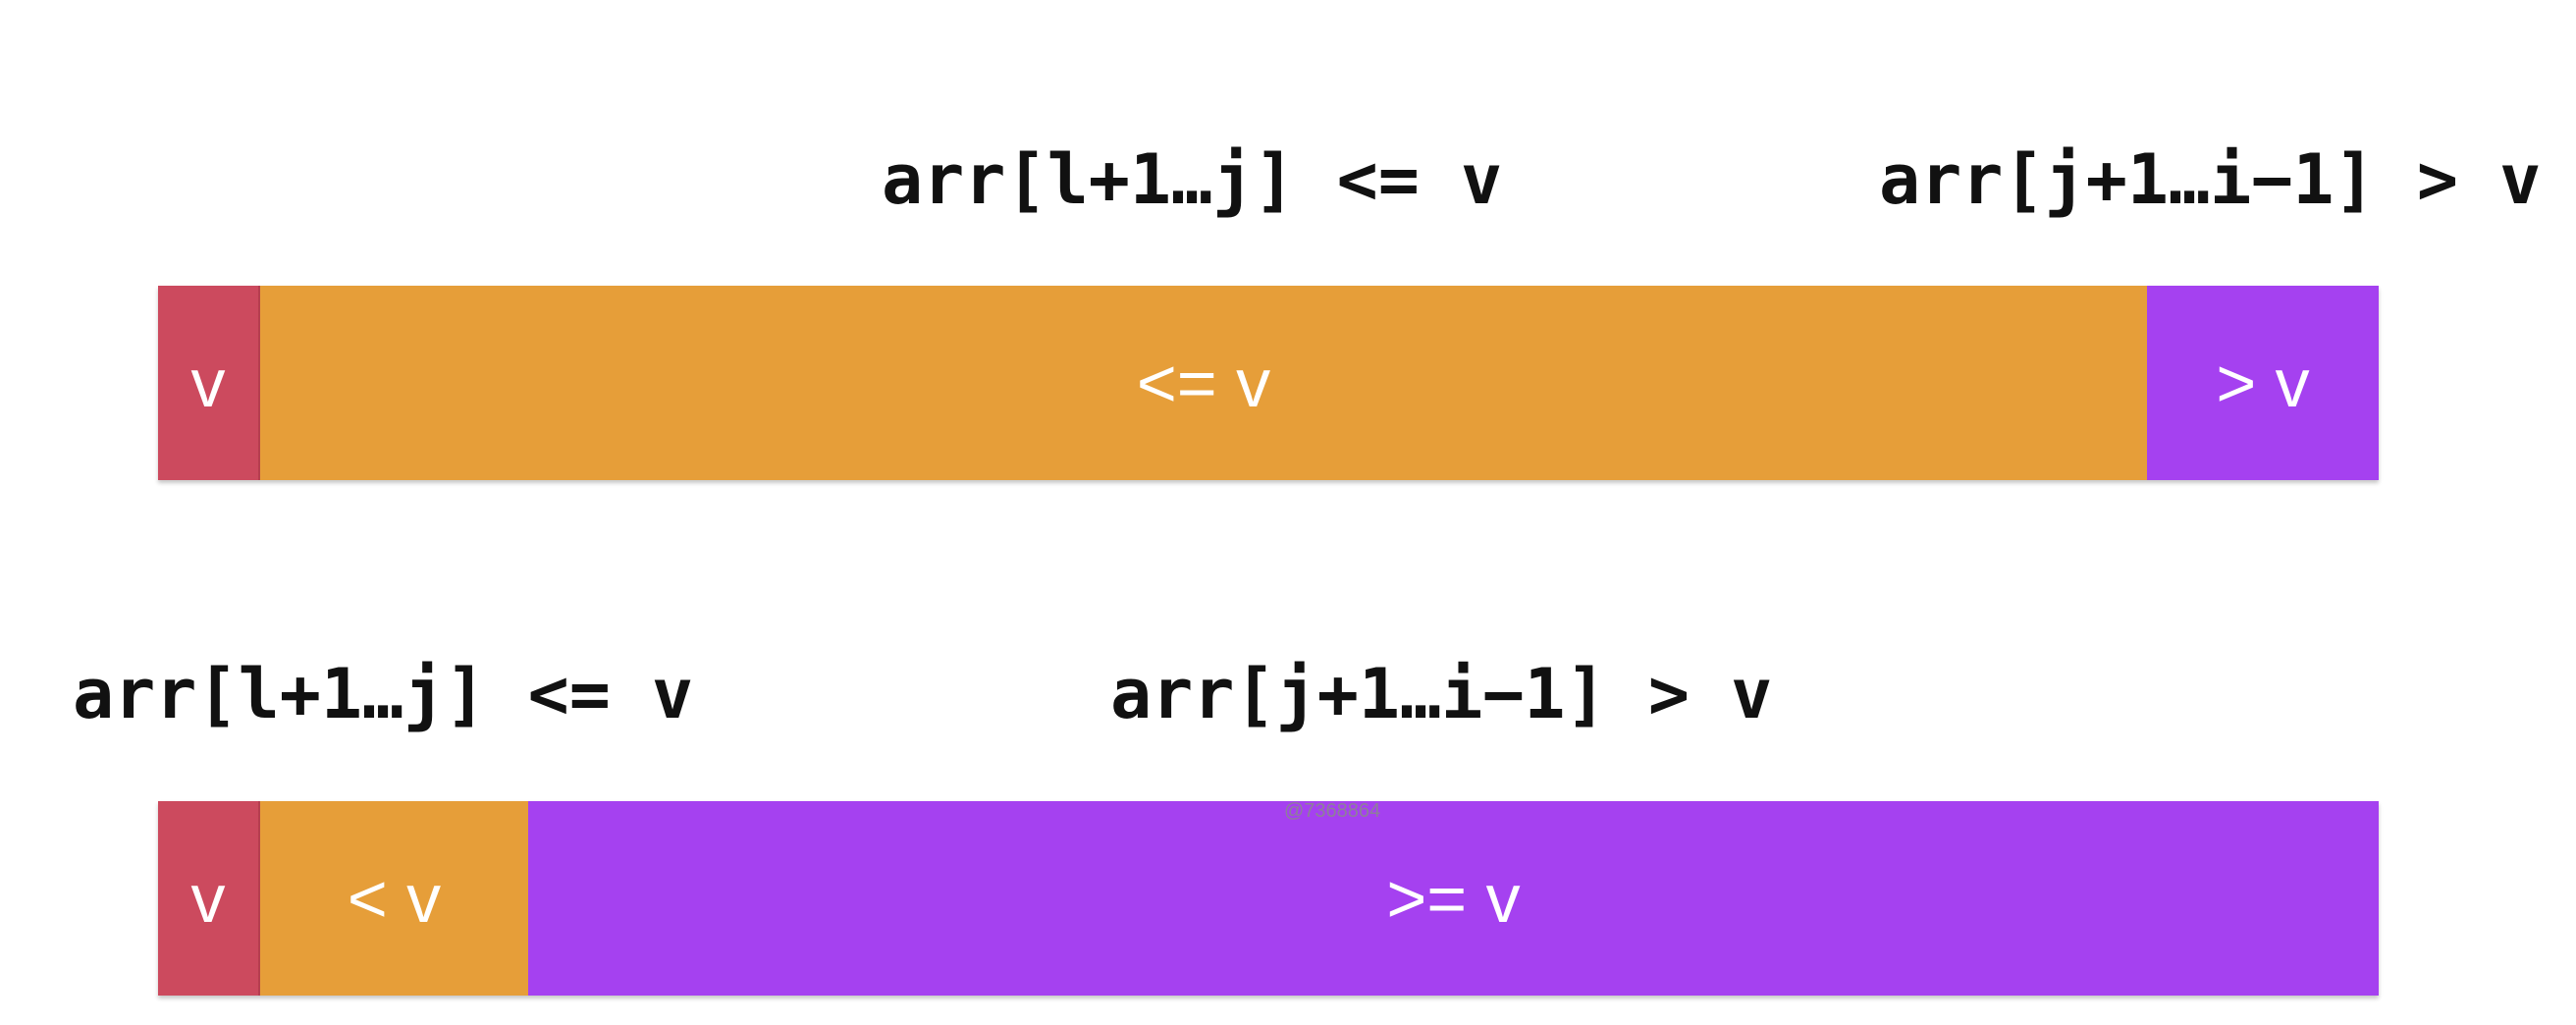 The height and width of the screenshot is (1025, 2576). What do you see at coordinates (1192, 179) in the screenshot?
I see `top-left-range-label: arr[l+1…j] <= v` at bounding box center [1192, 179].